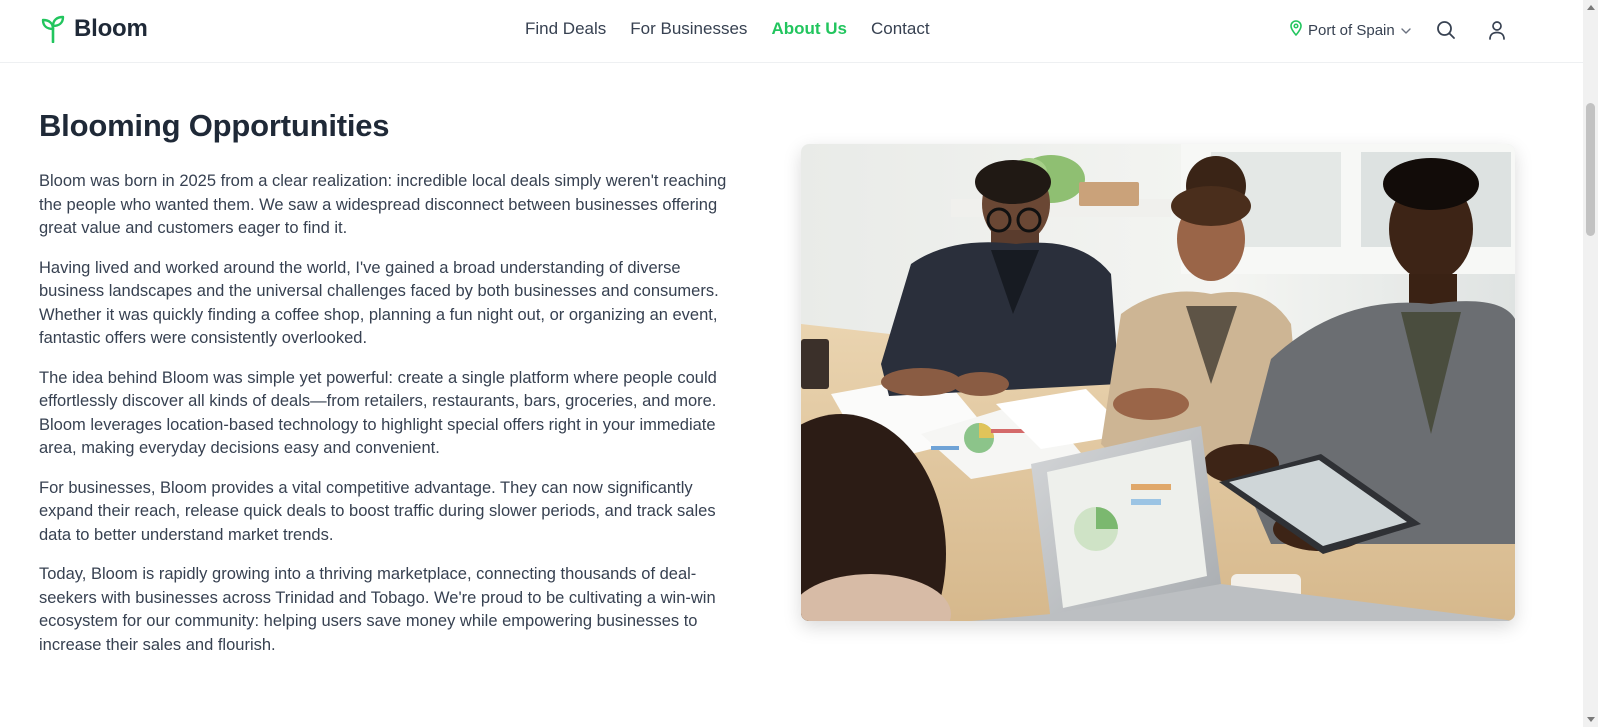  Describe the element at coordinates (1590, 169) in the screenshot. I see `scrollbar-thumb` at that location.